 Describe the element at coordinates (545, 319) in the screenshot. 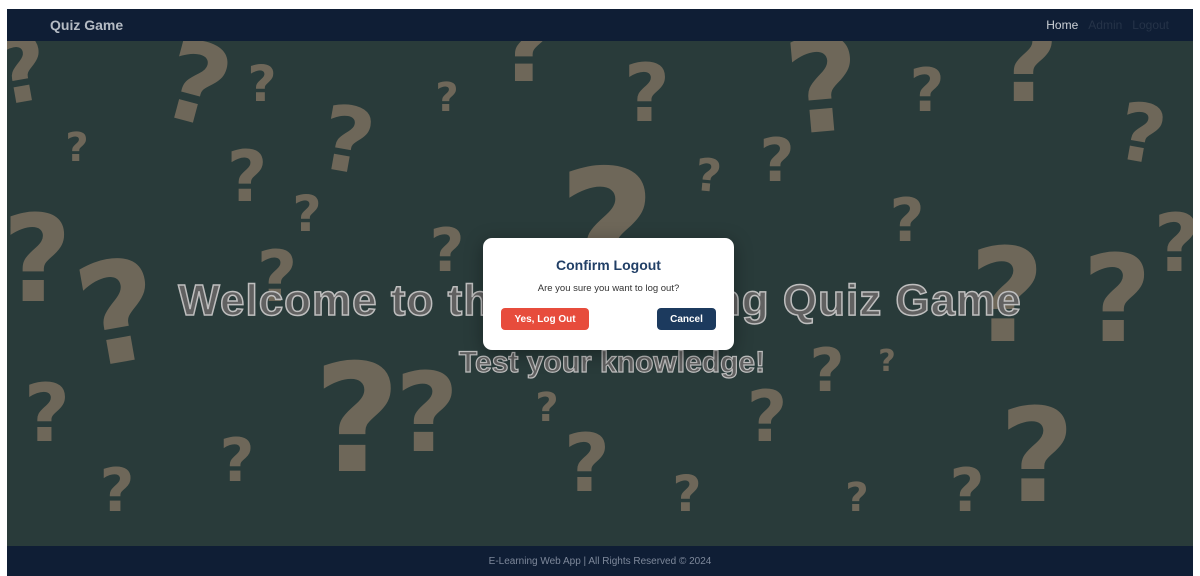

I see `confirm-logout-button: Yes, Log Out` at that location.